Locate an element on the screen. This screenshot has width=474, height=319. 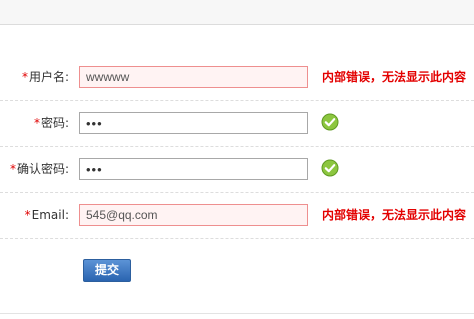
password-input is located at coordinates (193, 123).